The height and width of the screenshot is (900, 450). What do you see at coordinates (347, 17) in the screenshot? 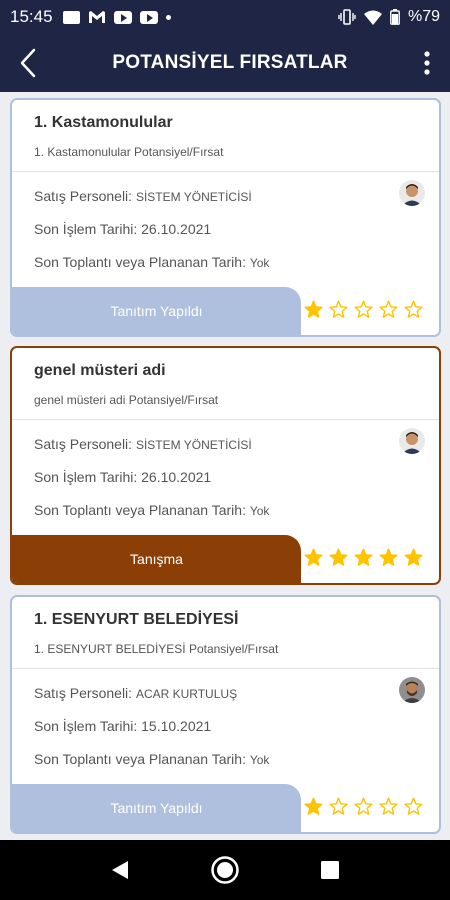
I see `vibrate-icon` at bounding box center [347, 17].